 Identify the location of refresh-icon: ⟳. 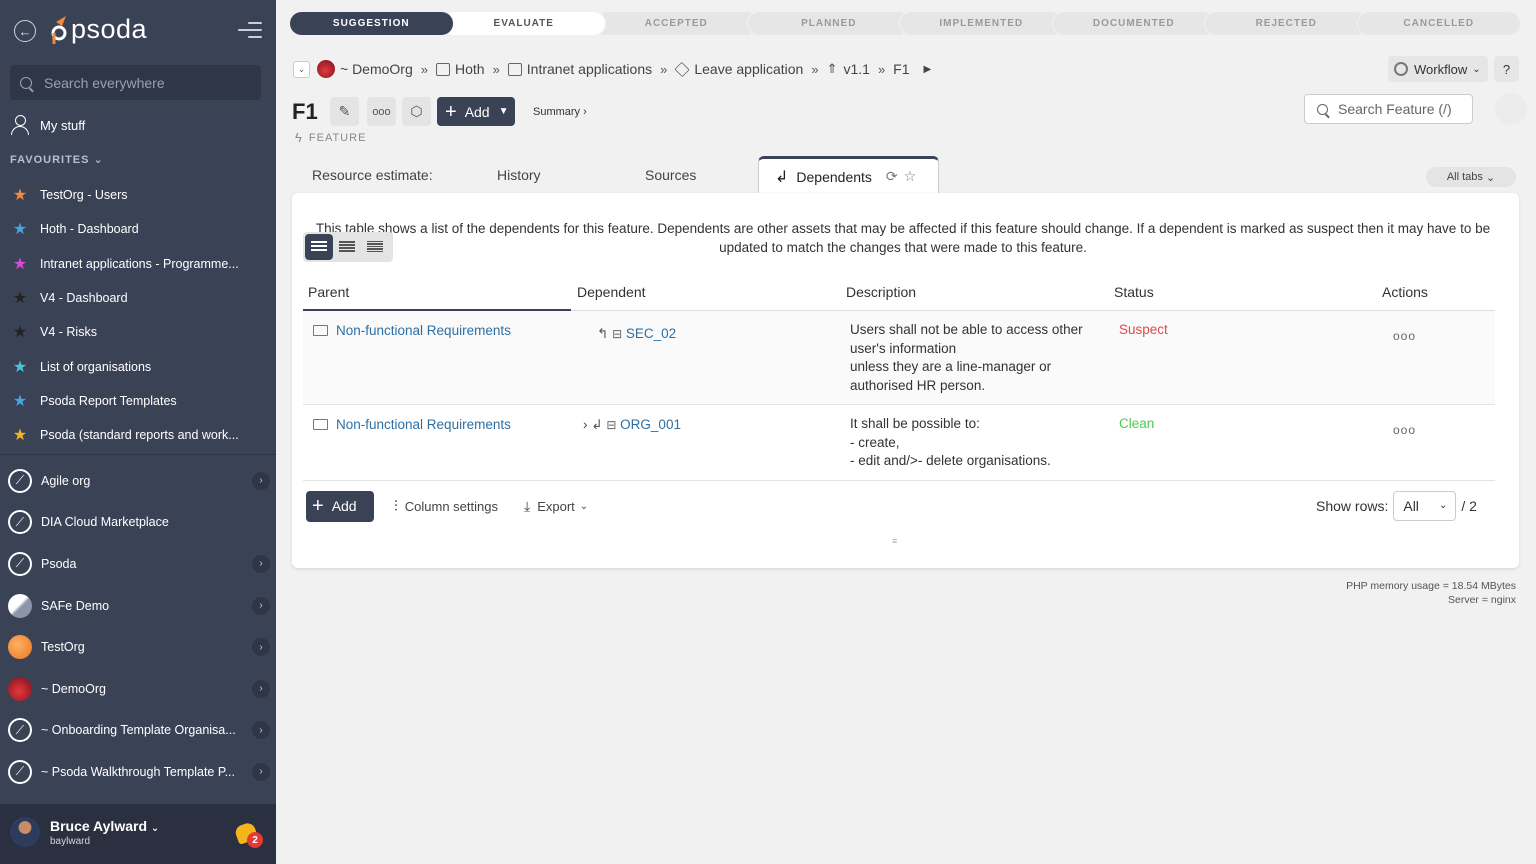
(892, 176).